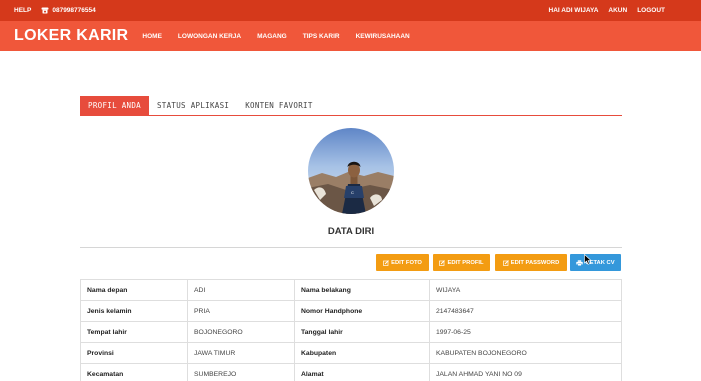  Describe the element at coordinates (241, 332) in the screenshot. I see `field-value: BOJONEGORO` at that location.